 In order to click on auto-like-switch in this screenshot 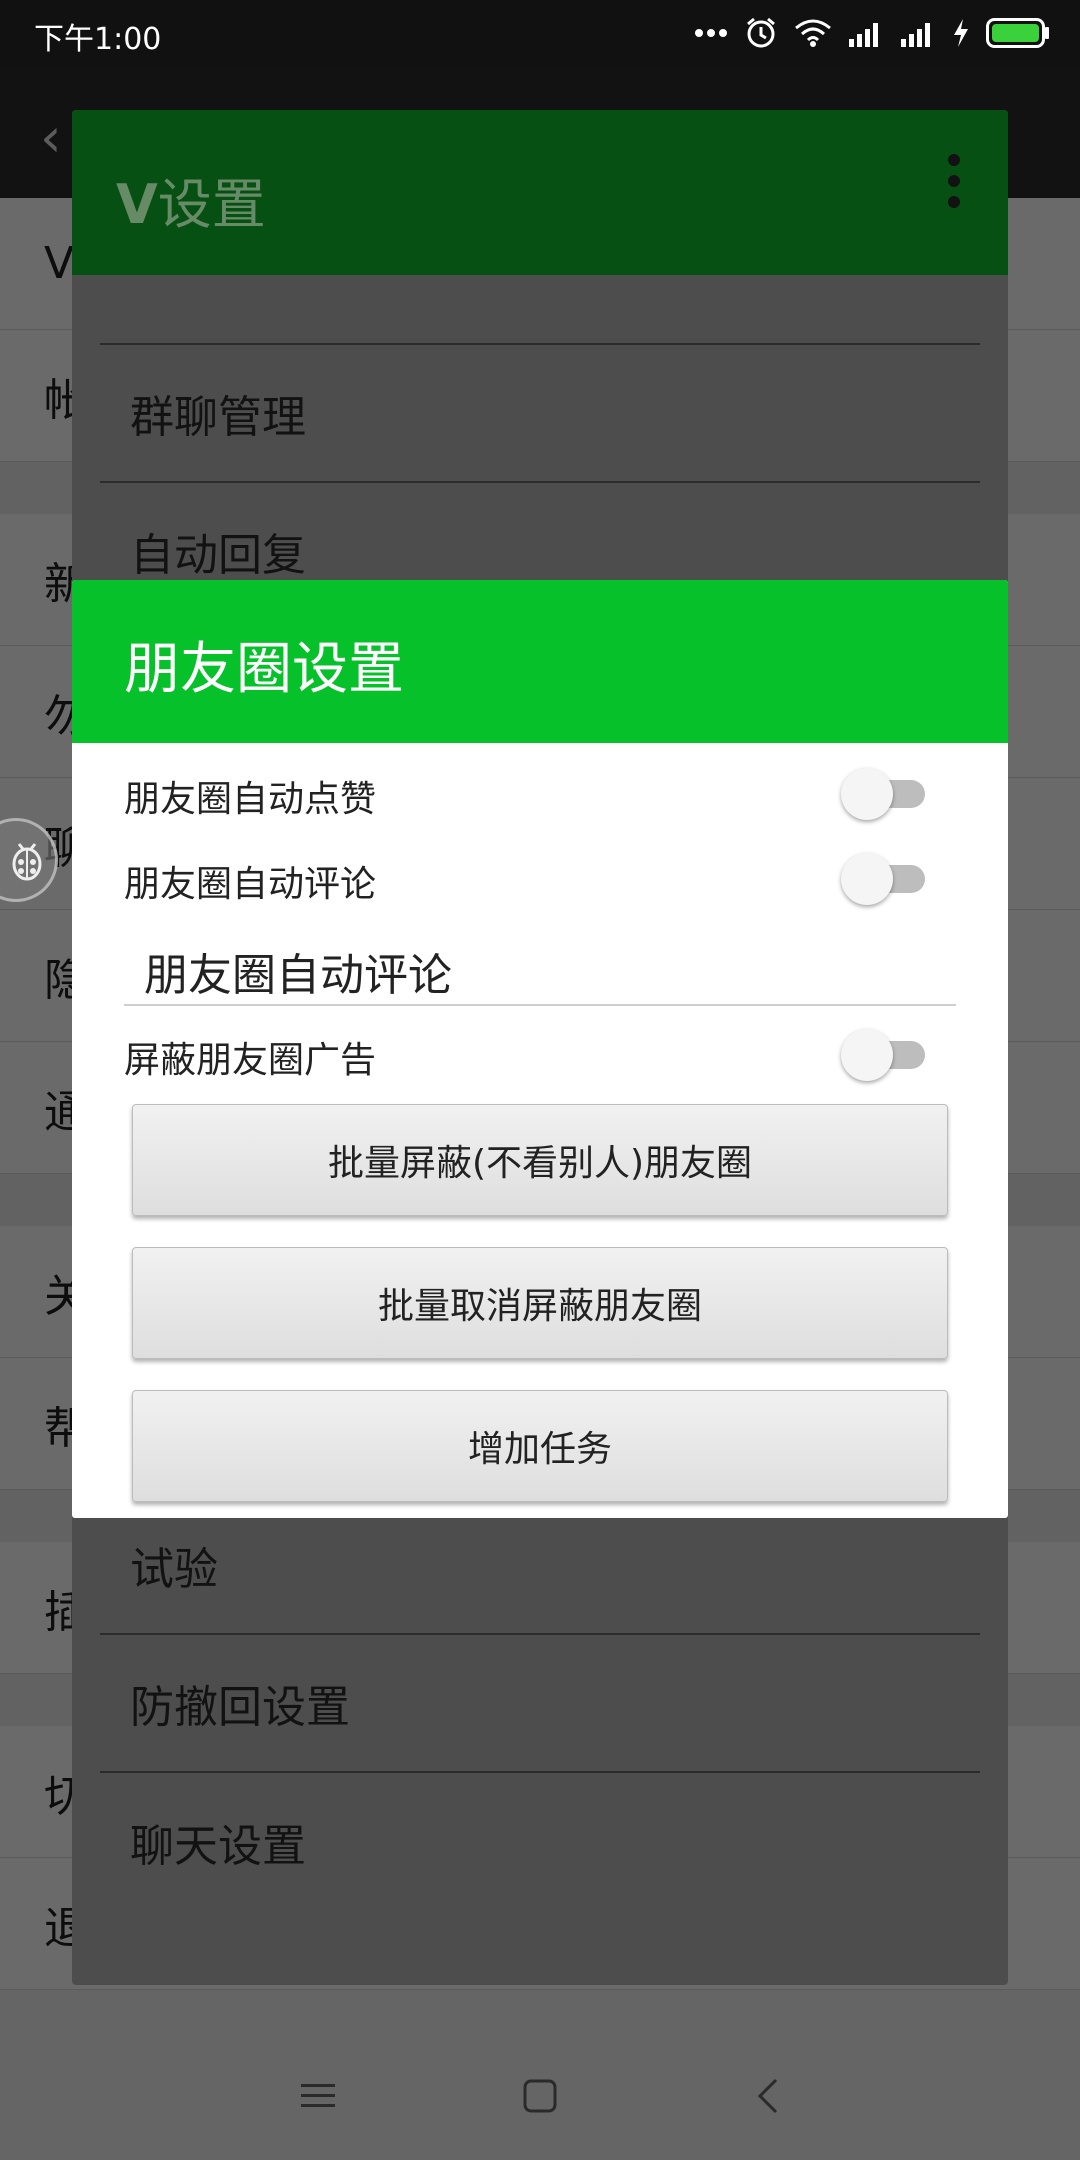, I will do `click(884, 794)`.